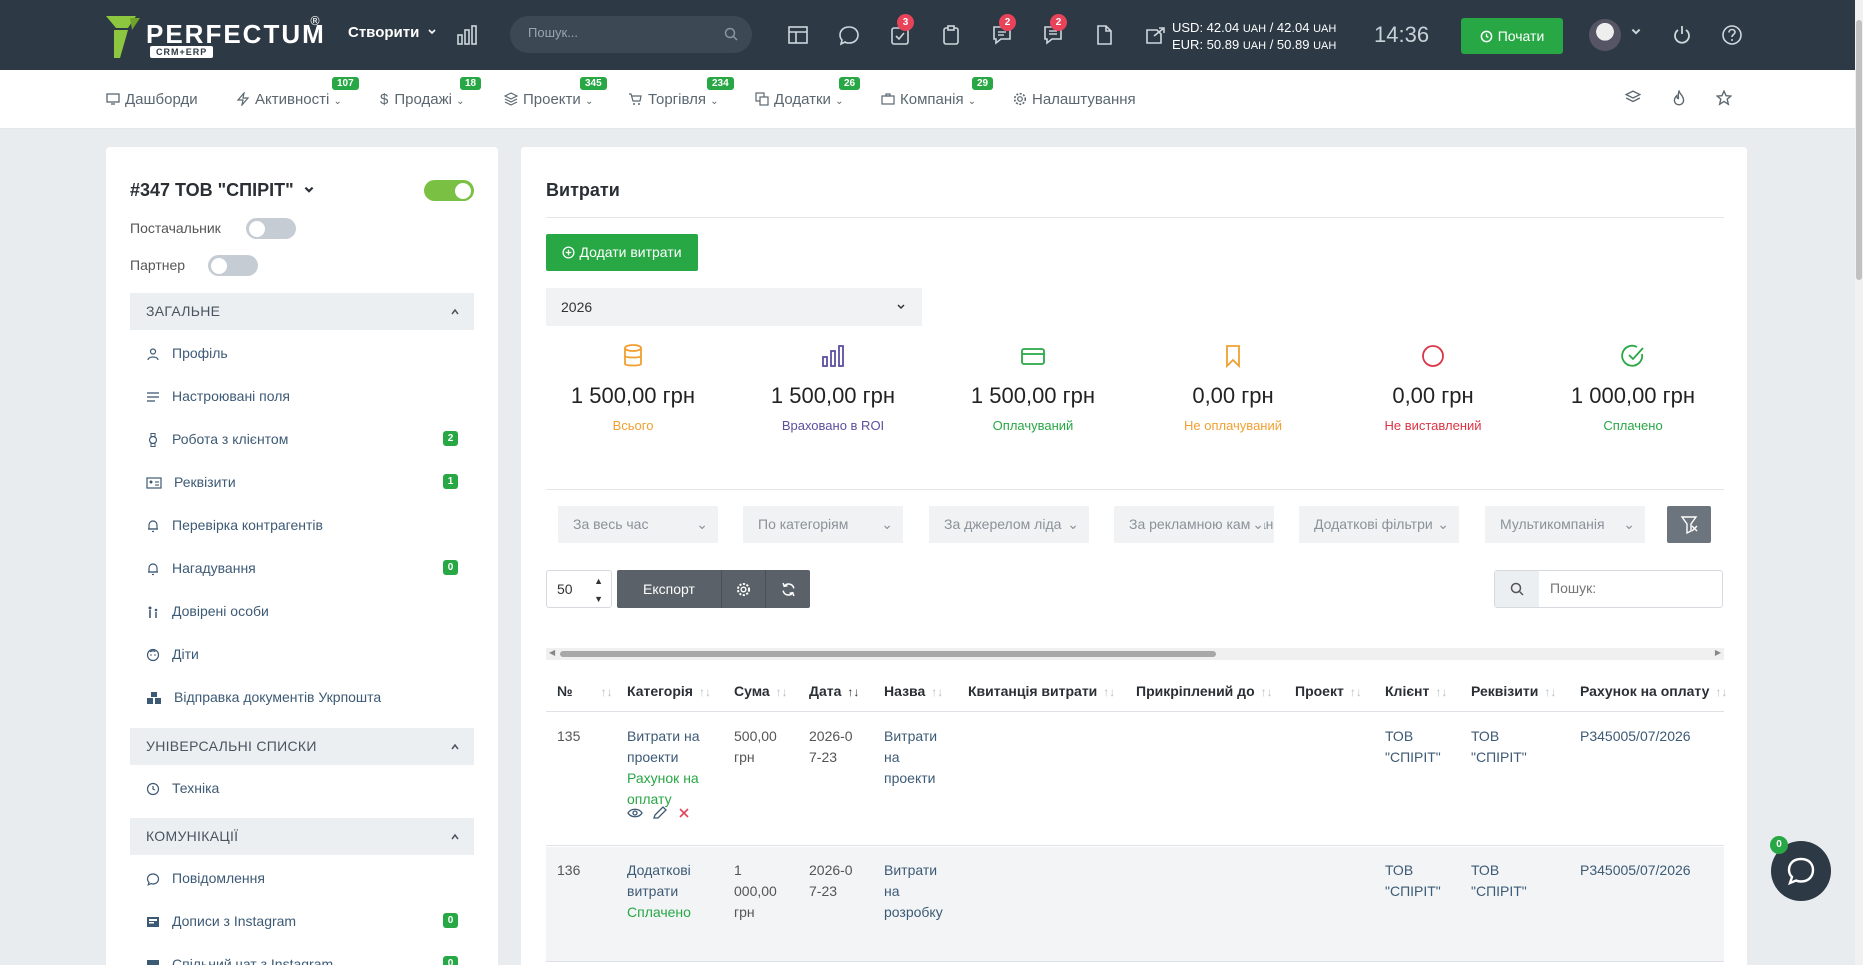  What do you see at coordinates (1682, 35) in the screenshot?
I see `power-icon` at bounding box center [1682, 35].